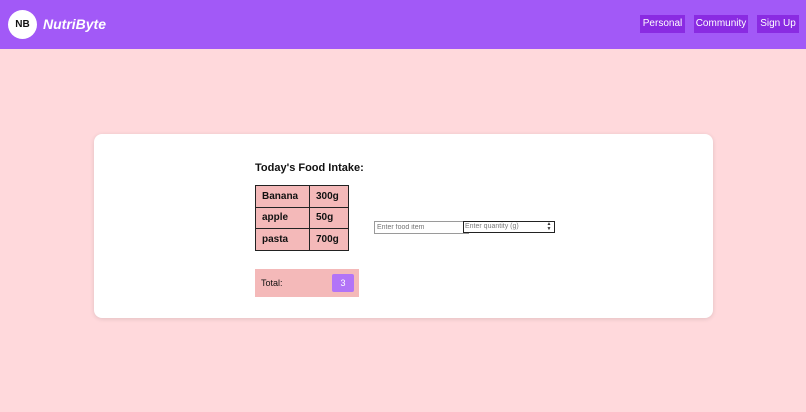 Image resolution: width=806 pixels, height=412 pixels. What do you see at coordinates (492, 226) in the screenshot?
I see `quantity-placeholder: Enter quantity (g)` at bounding box center [492, 226].